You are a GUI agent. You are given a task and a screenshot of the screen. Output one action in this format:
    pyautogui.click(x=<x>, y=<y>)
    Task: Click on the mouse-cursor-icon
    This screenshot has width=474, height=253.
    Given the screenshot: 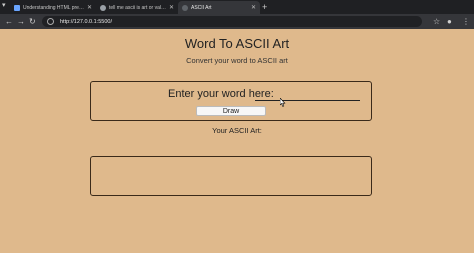 What is the action you would take?
    pyautogui.click(x=283, y=102)
    